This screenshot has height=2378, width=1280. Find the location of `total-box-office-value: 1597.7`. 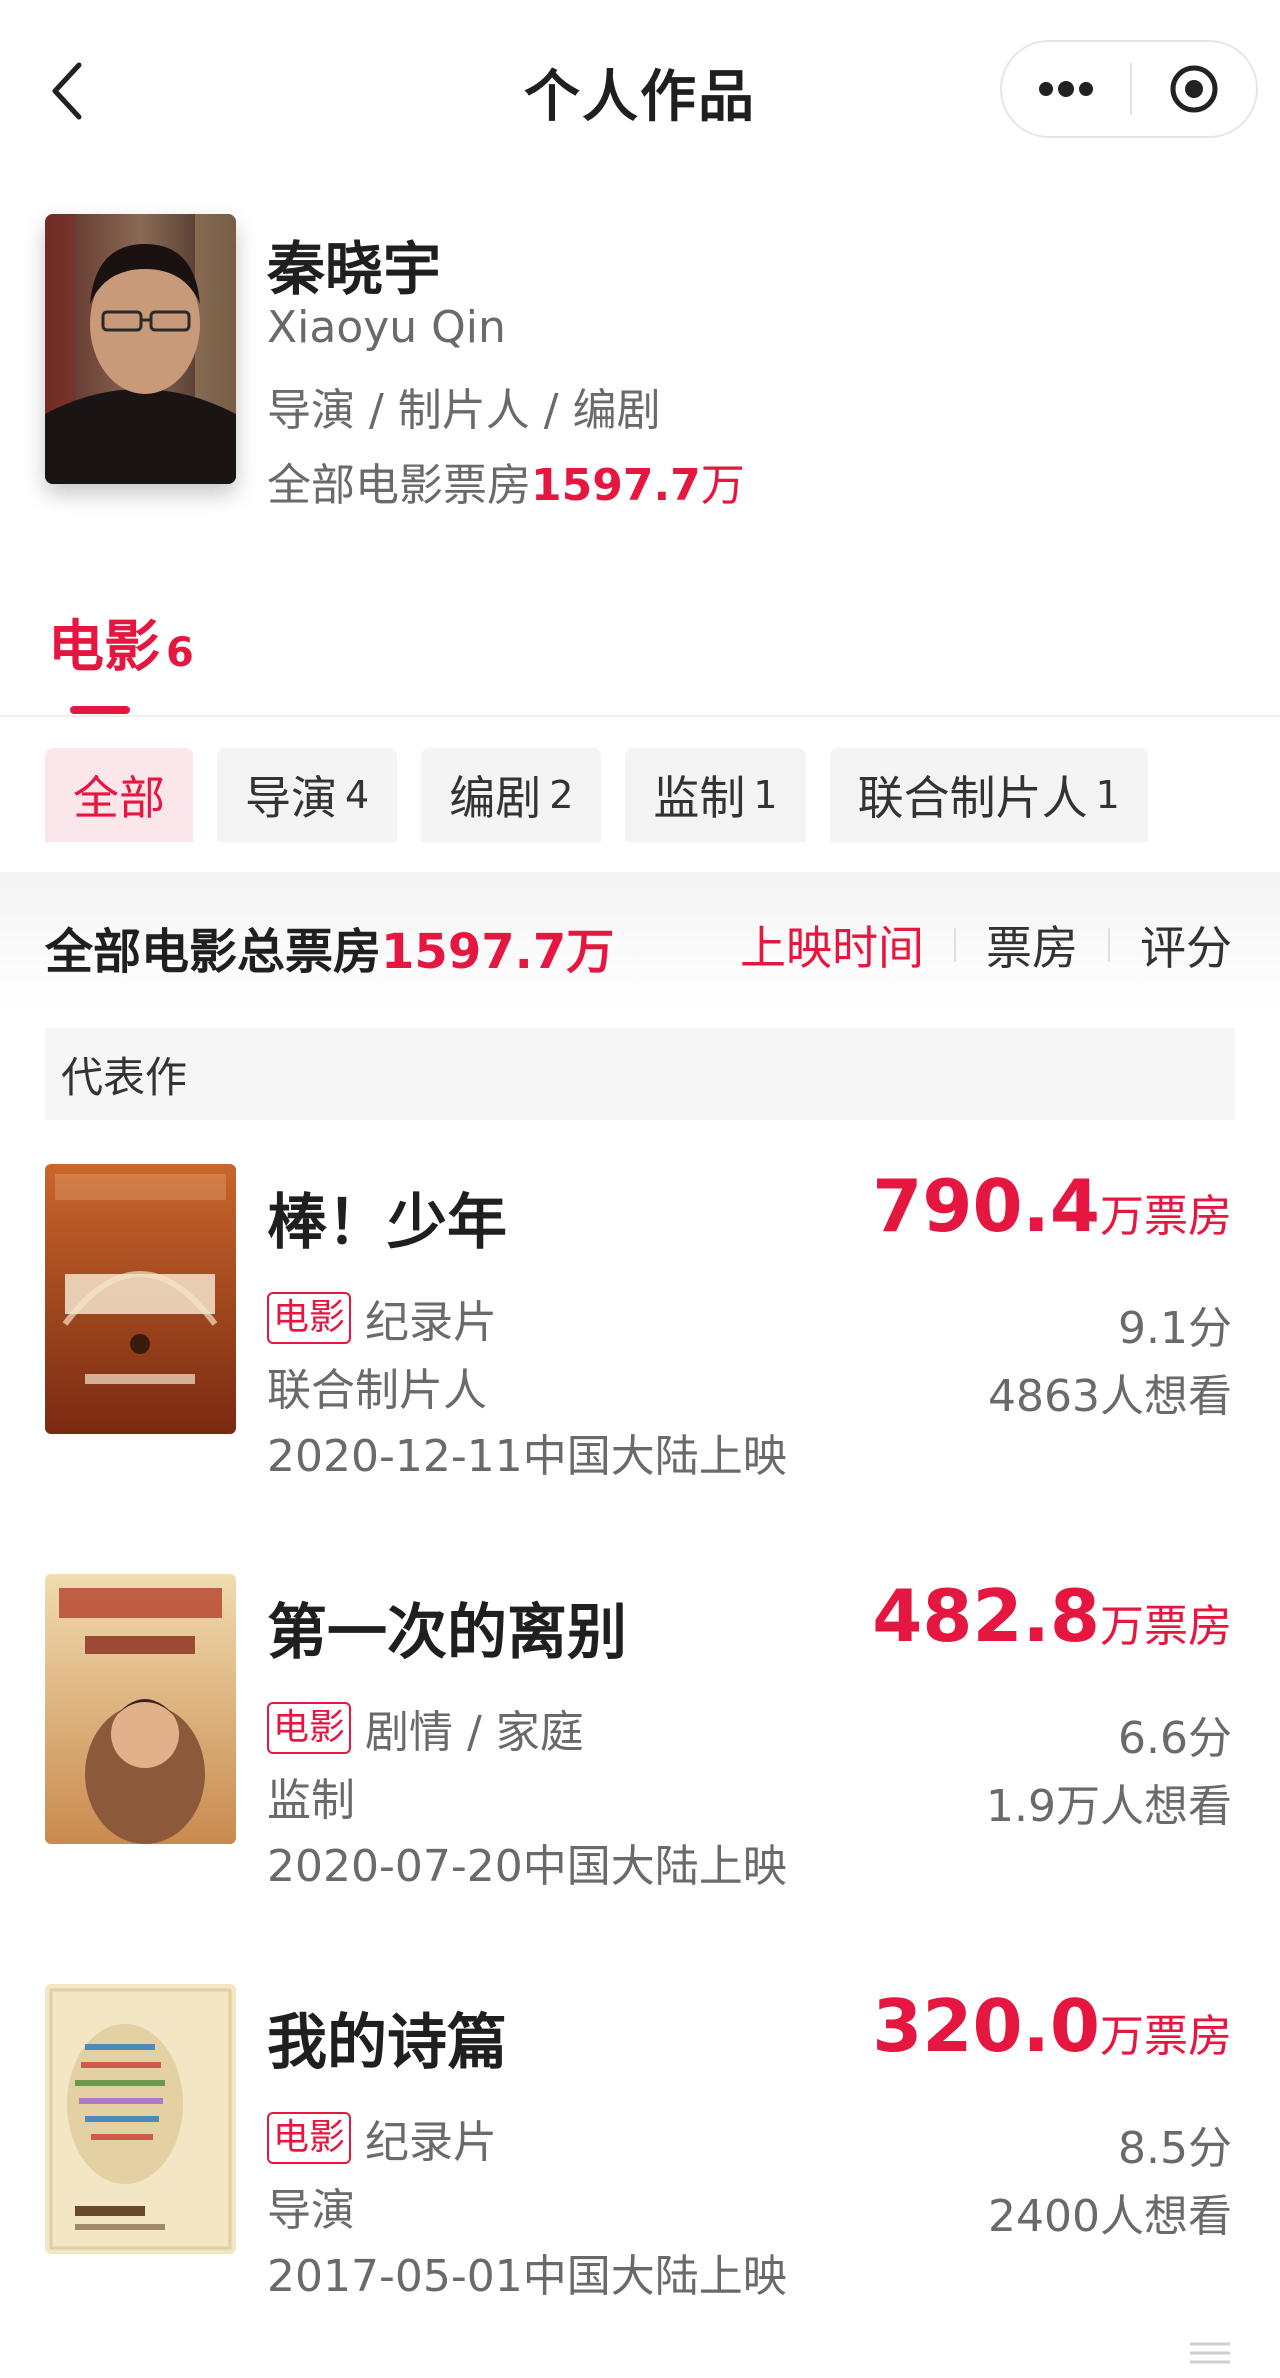

total-box-office-value: 1597.7 is located at coordinates (616, 485).